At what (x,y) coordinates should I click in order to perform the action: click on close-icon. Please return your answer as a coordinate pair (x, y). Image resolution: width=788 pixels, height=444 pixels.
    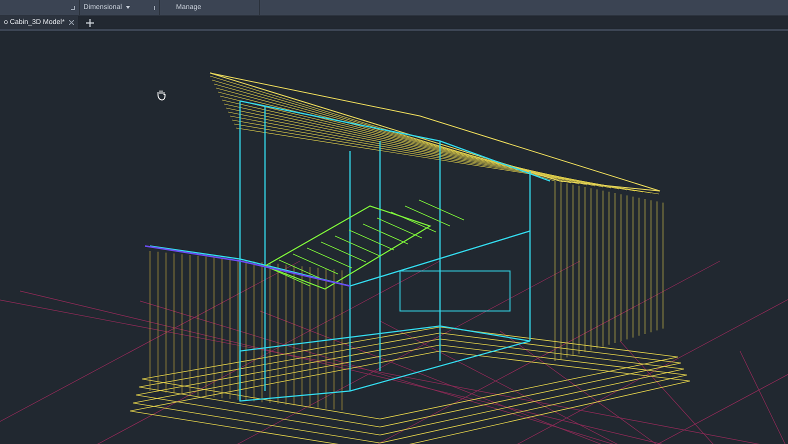
    Looking at the image, I should click on (71, 22).